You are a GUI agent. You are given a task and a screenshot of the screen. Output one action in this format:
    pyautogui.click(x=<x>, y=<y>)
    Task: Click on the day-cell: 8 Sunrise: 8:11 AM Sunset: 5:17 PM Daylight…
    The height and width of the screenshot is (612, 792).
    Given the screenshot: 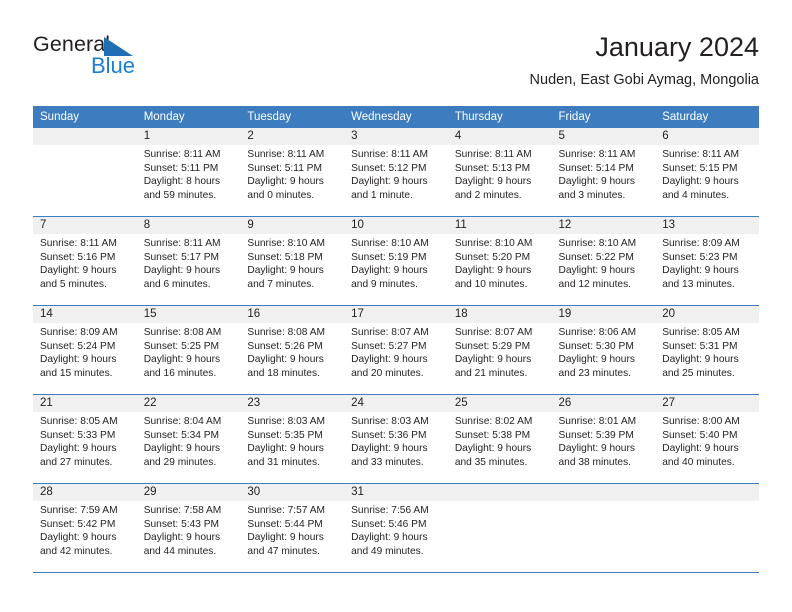 What is the action you would take?
    pyautogui.click(x=188, y=261)
    